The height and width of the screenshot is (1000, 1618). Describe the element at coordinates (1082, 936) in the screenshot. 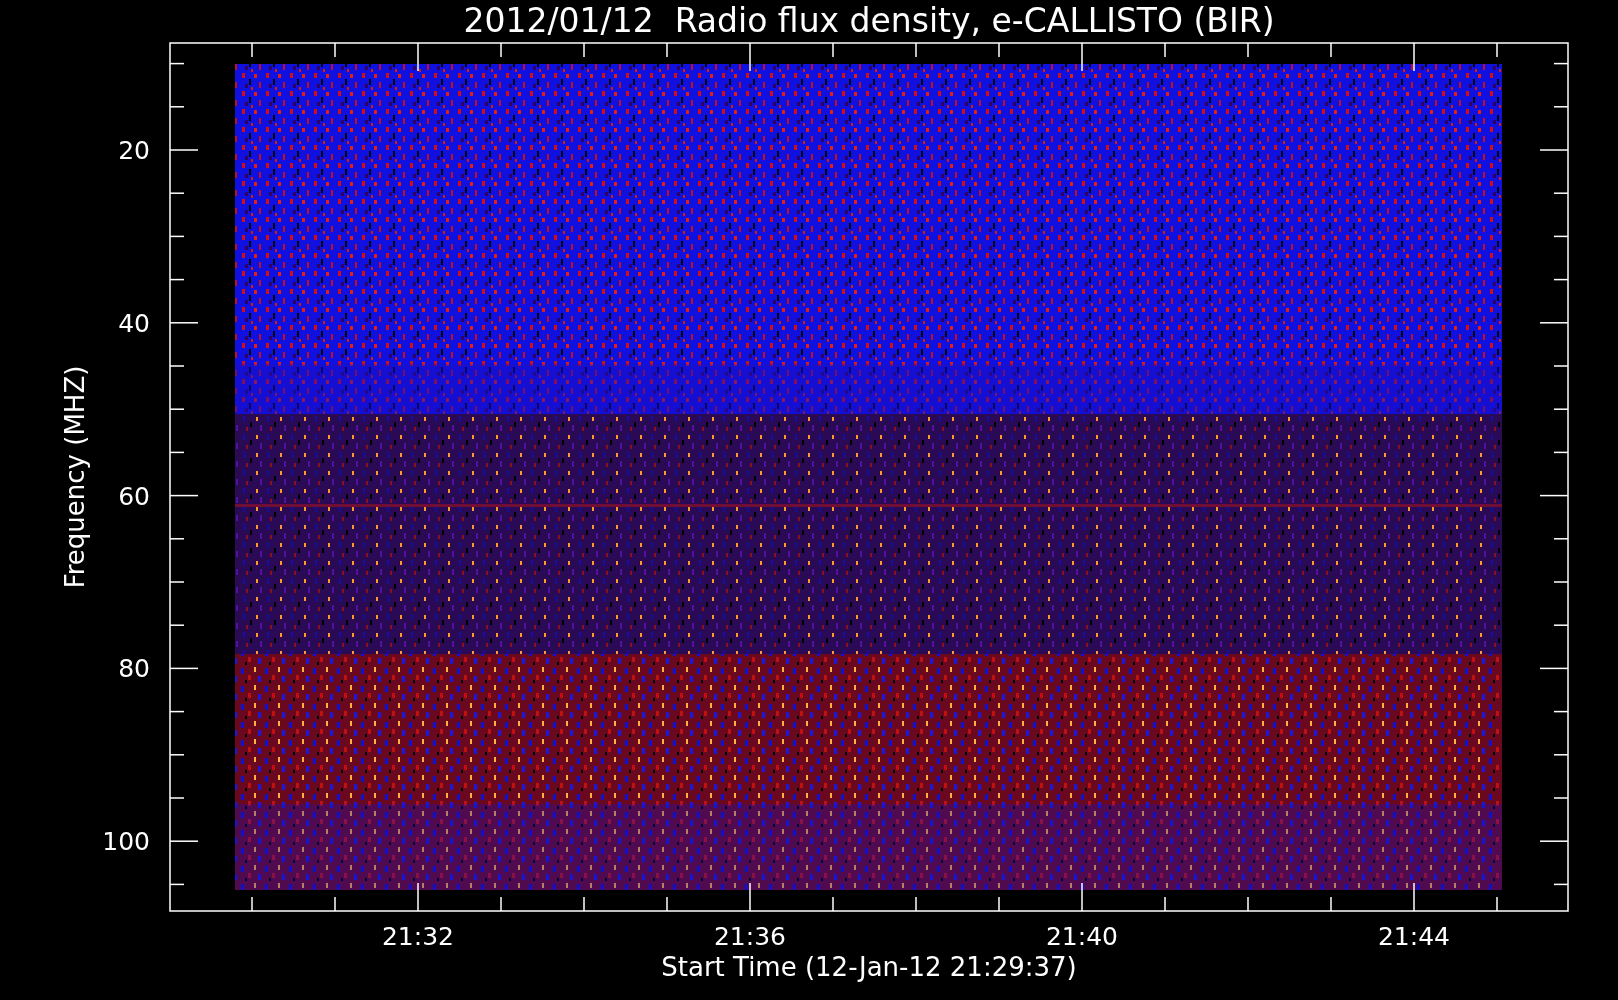

I see `x-tick-label: 21:40` at that location.